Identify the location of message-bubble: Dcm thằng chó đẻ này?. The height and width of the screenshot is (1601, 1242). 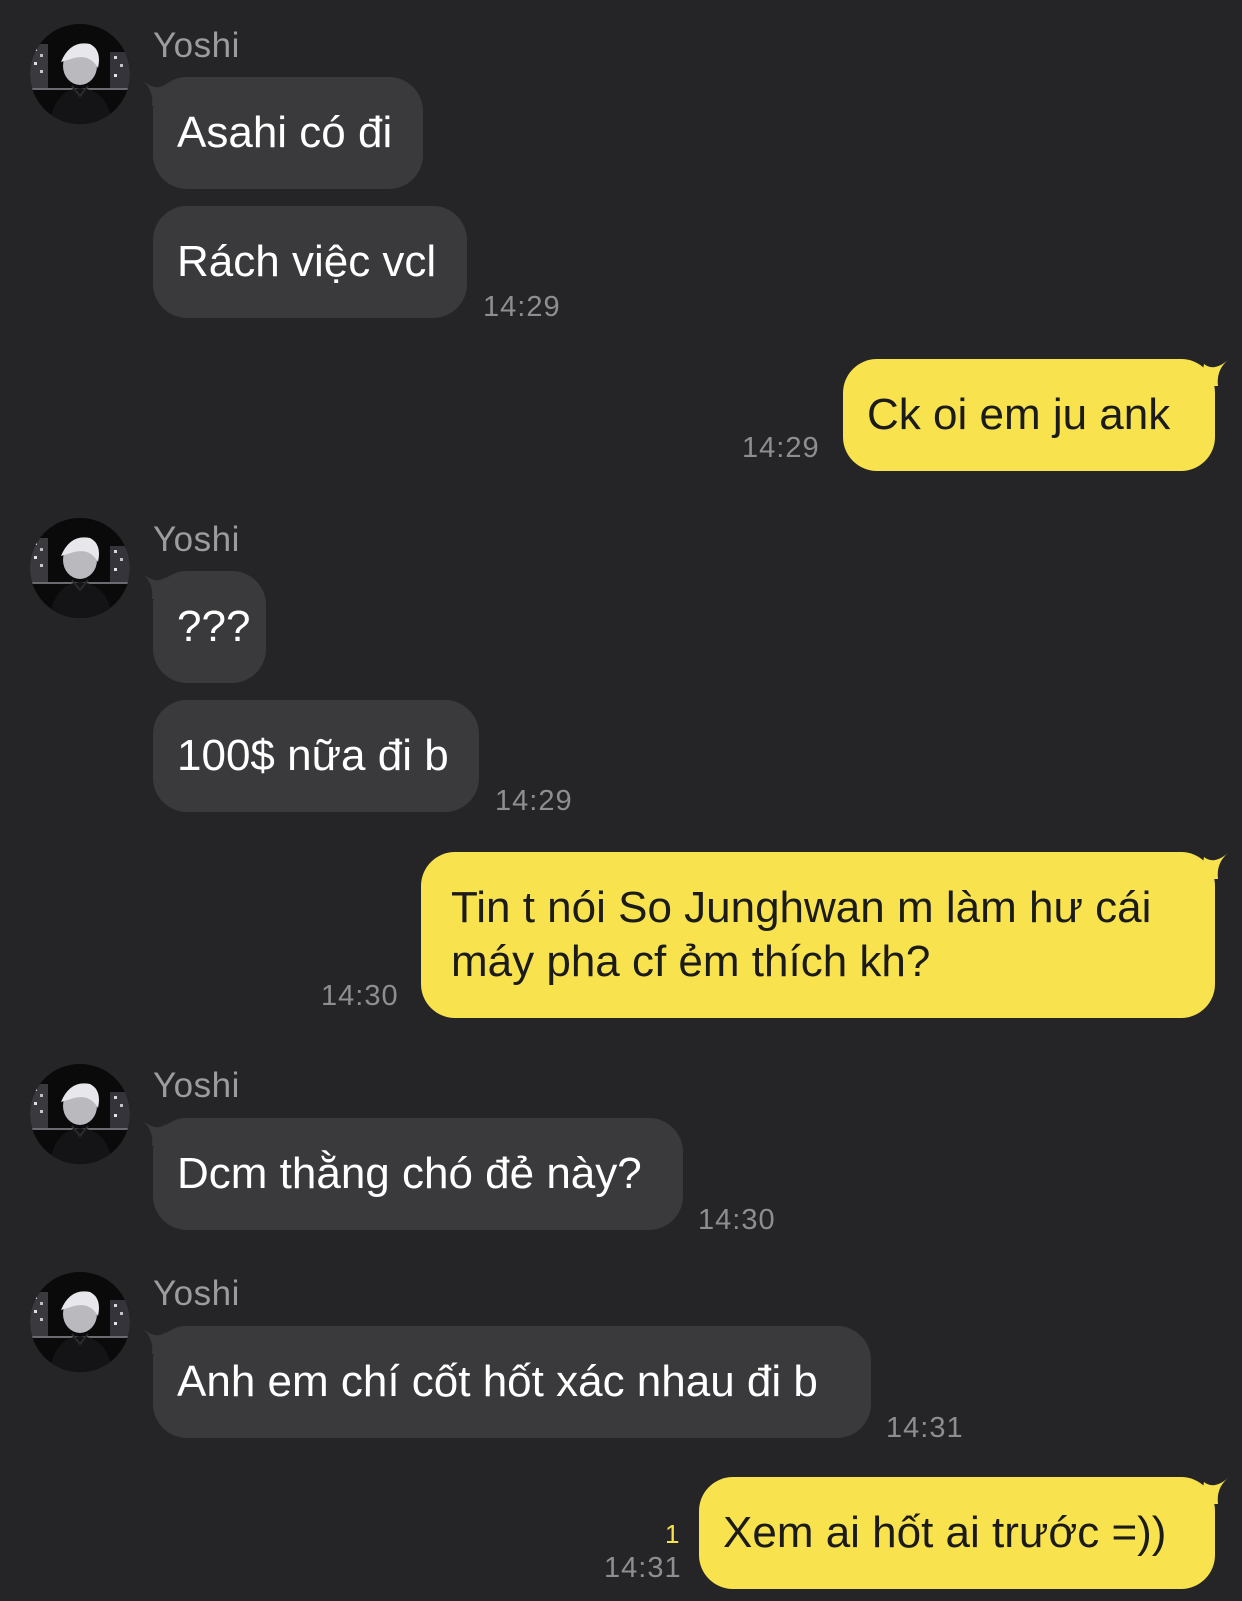
(418, 1174).